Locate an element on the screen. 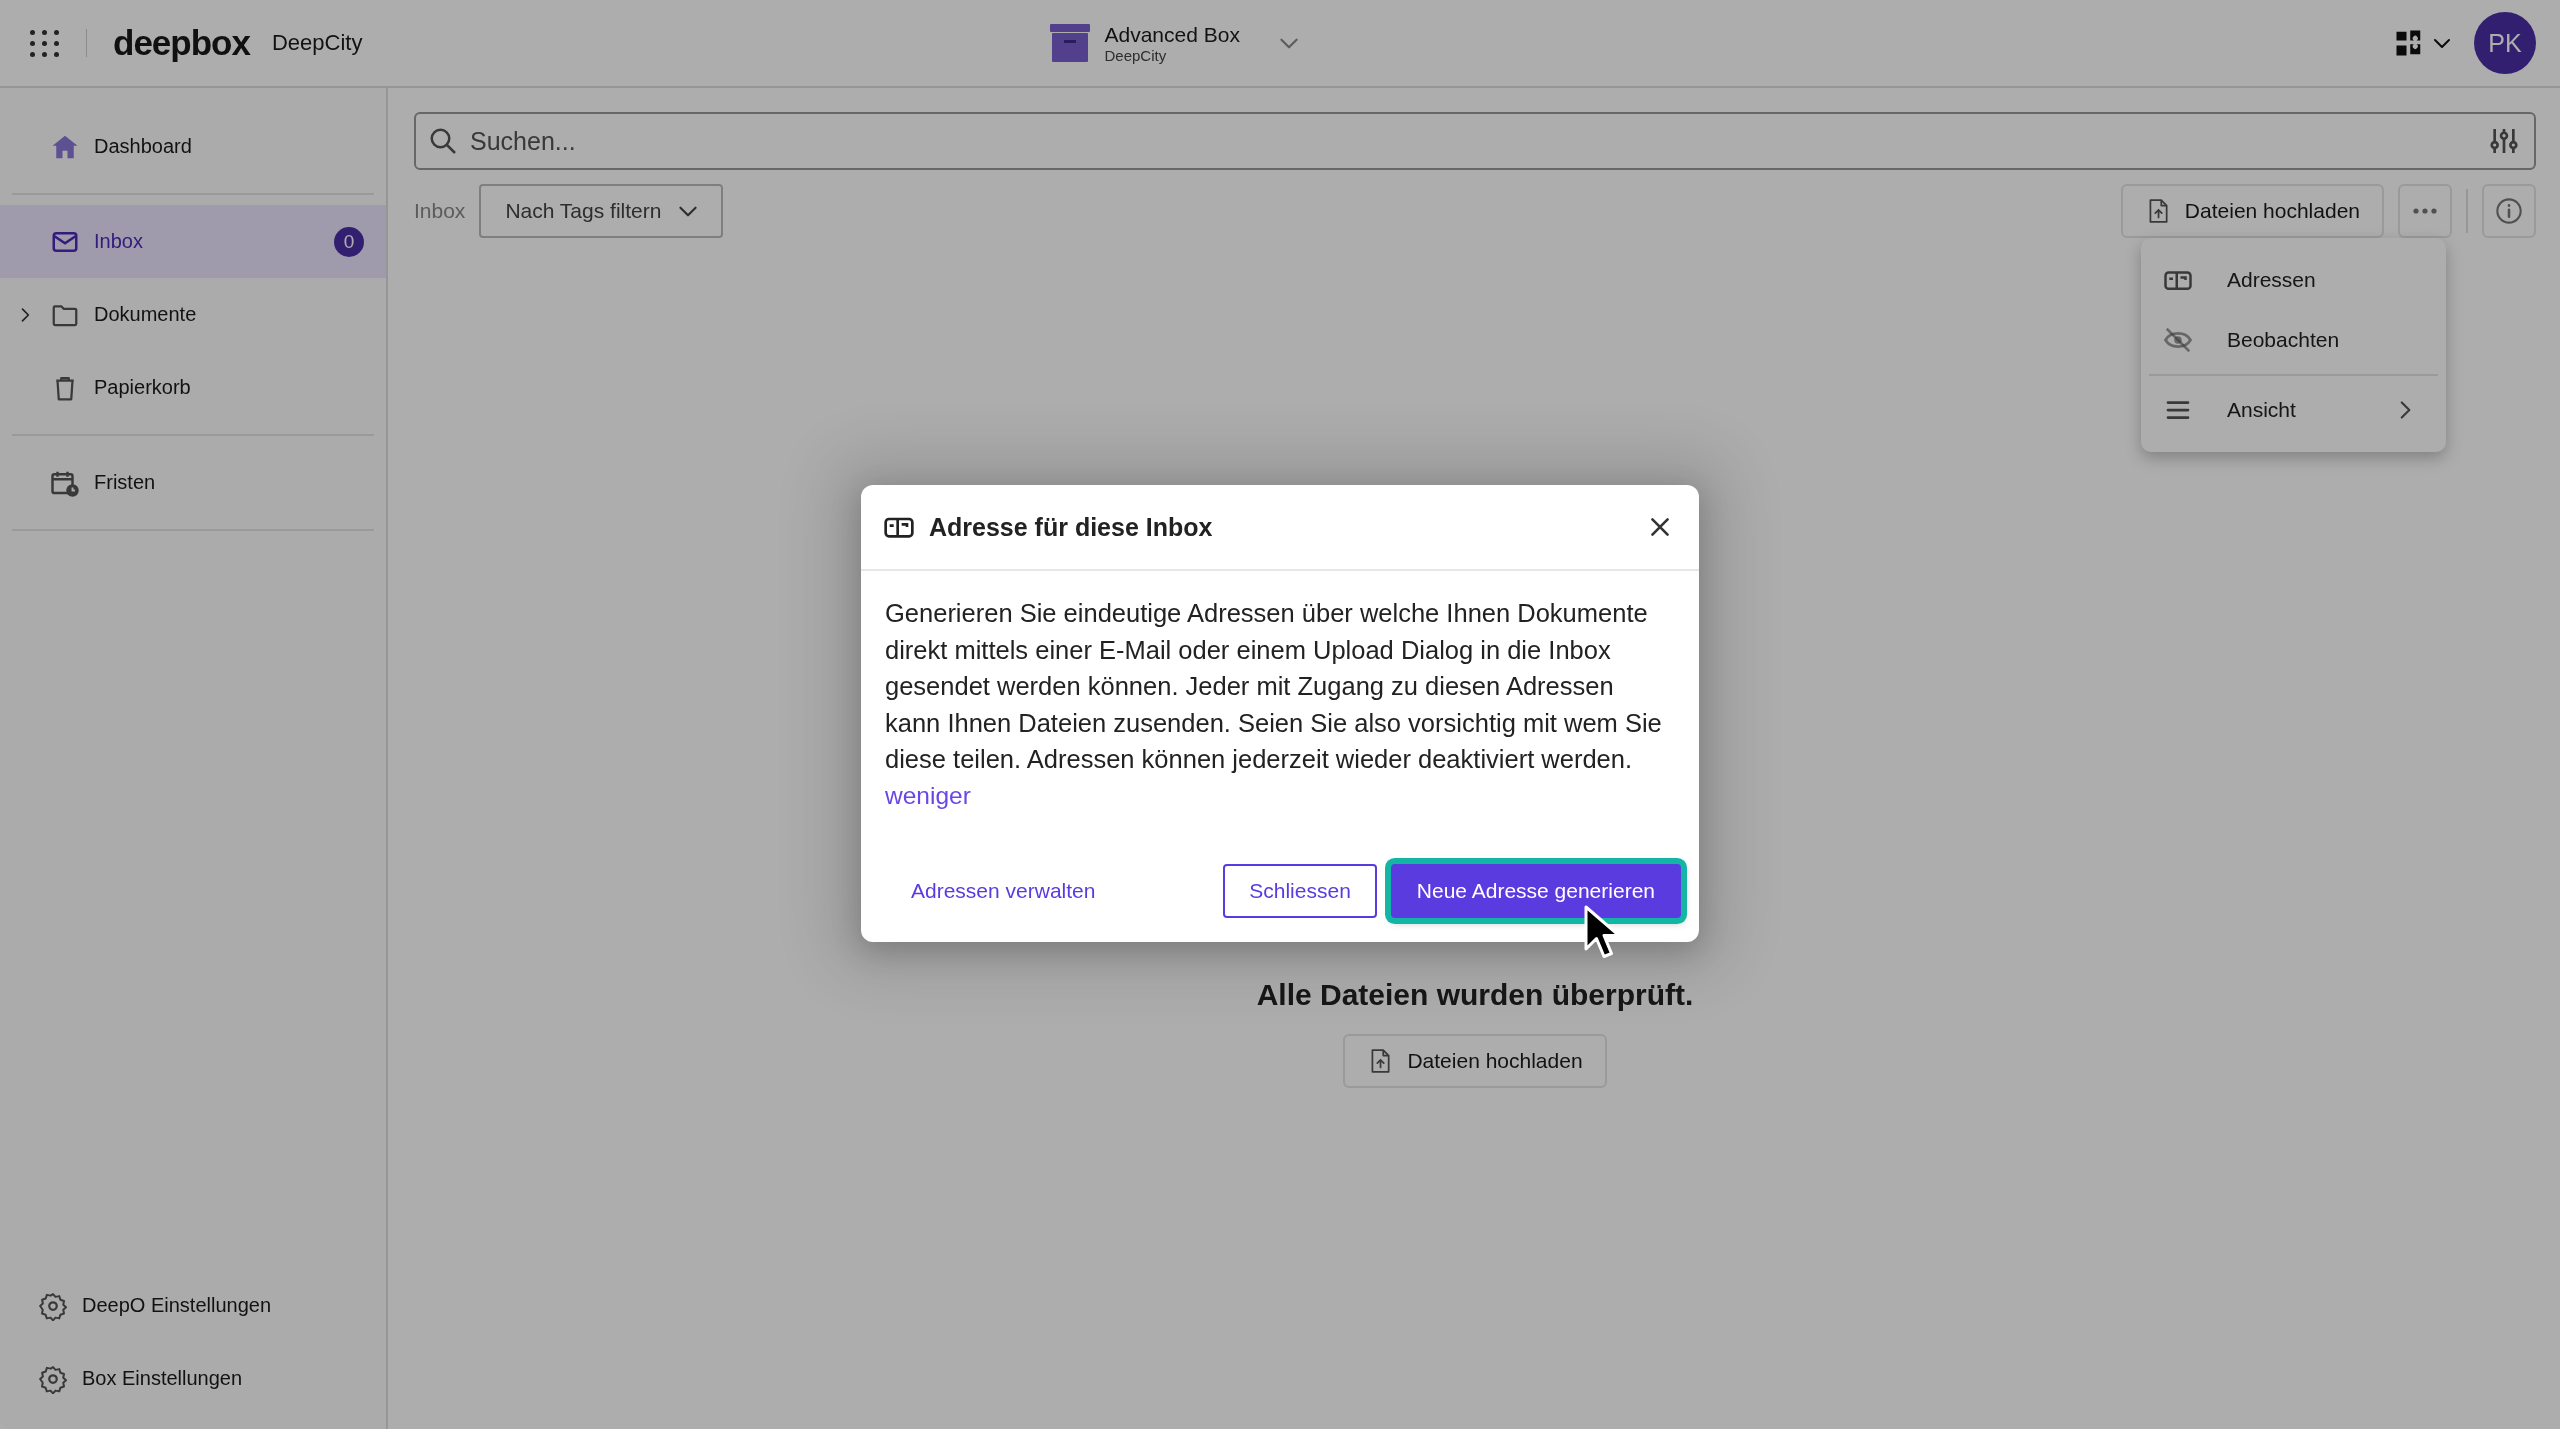 The width and height of the screenshot is (2560, 1429). sidebar-item: Dashboard is located at coordinates (193, 146).